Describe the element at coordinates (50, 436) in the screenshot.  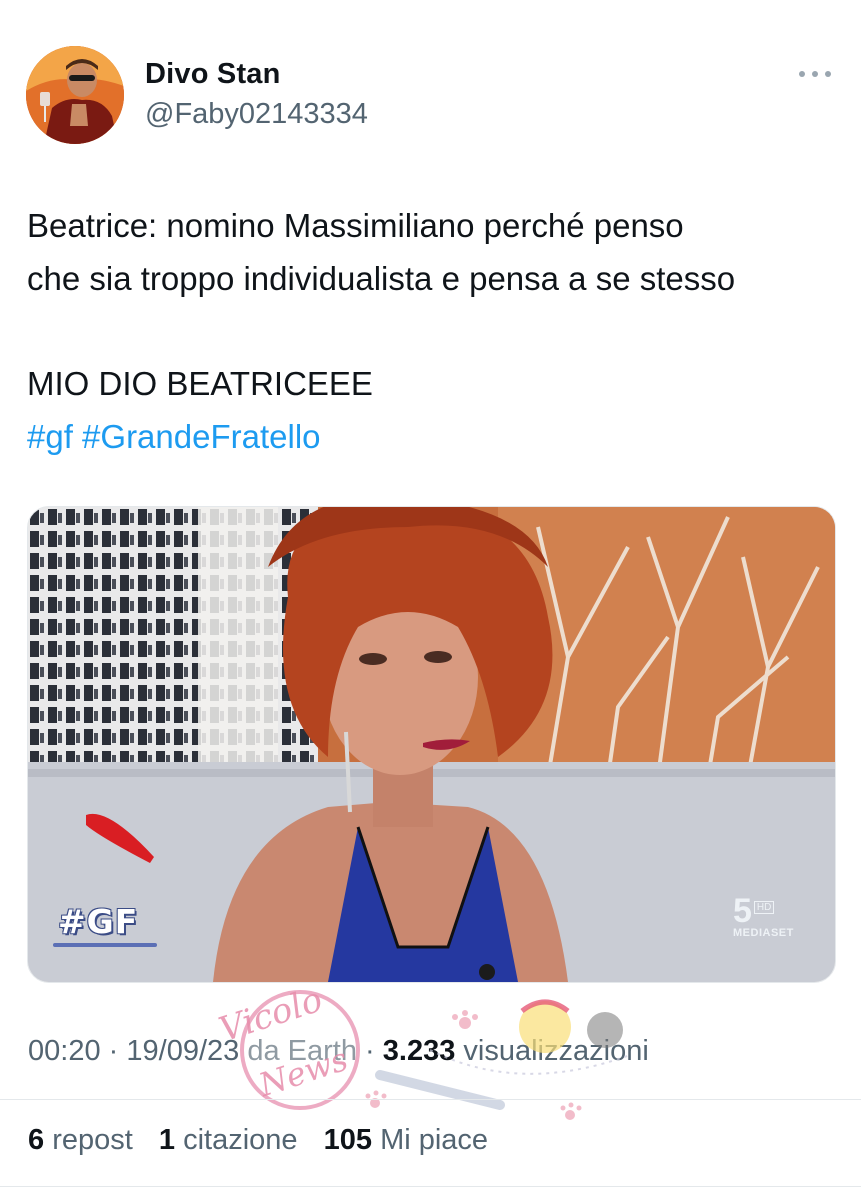
I see `hashtag-gf: #gf` at that location.